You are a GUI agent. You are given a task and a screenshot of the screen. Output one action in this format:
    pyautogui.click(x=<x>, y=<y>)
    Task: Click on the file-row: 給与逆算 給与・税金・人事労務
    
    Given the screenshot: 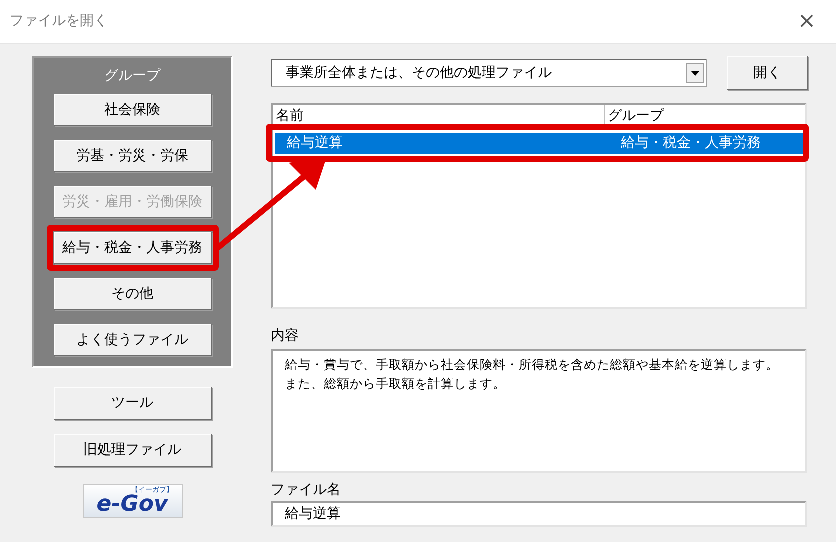 What is the action you would take?
    pyautogui.click(x=539, y=143)
    